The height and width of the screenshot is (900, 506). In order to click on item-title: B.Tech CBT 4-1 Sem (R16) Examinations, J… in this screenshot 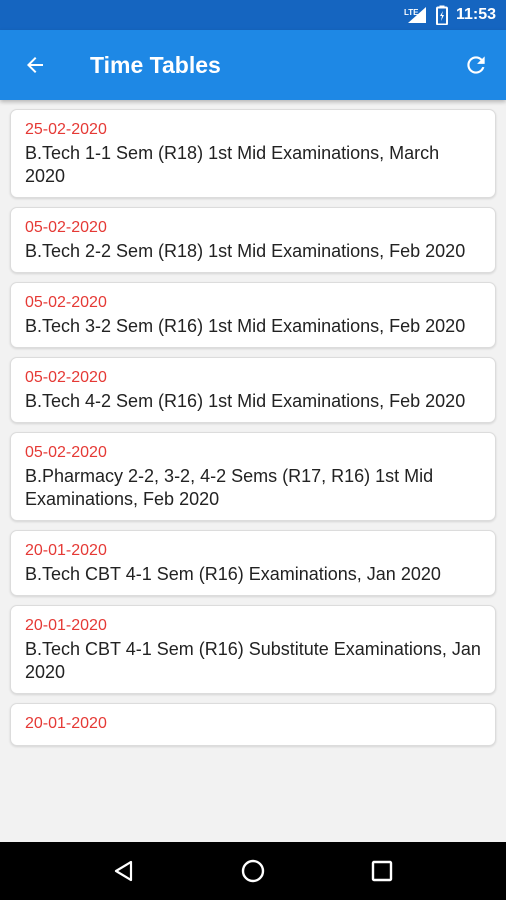, I will do `click(233, 574)`.